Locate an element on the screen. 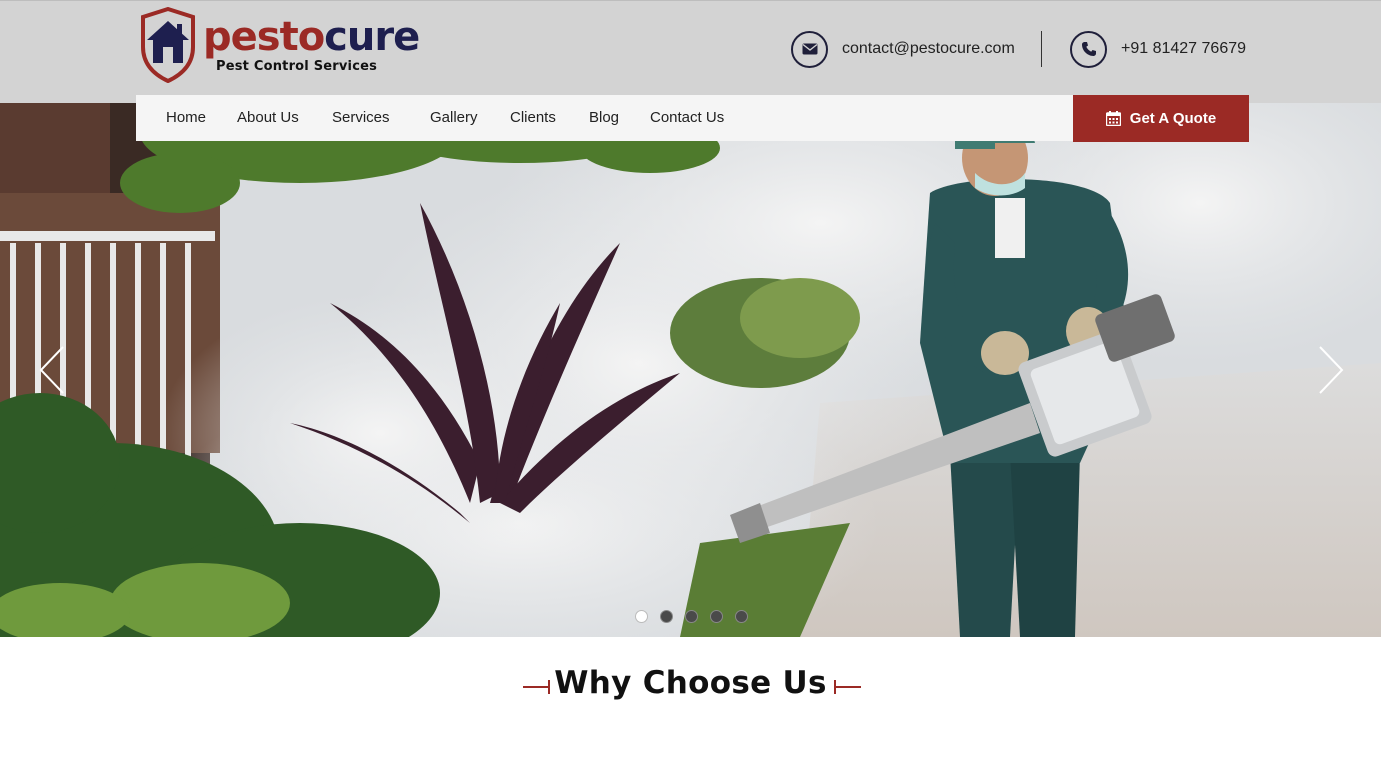 This screenshot has height=772, width=1381. nav-item-services: Services is located at coordinates (361, 117).